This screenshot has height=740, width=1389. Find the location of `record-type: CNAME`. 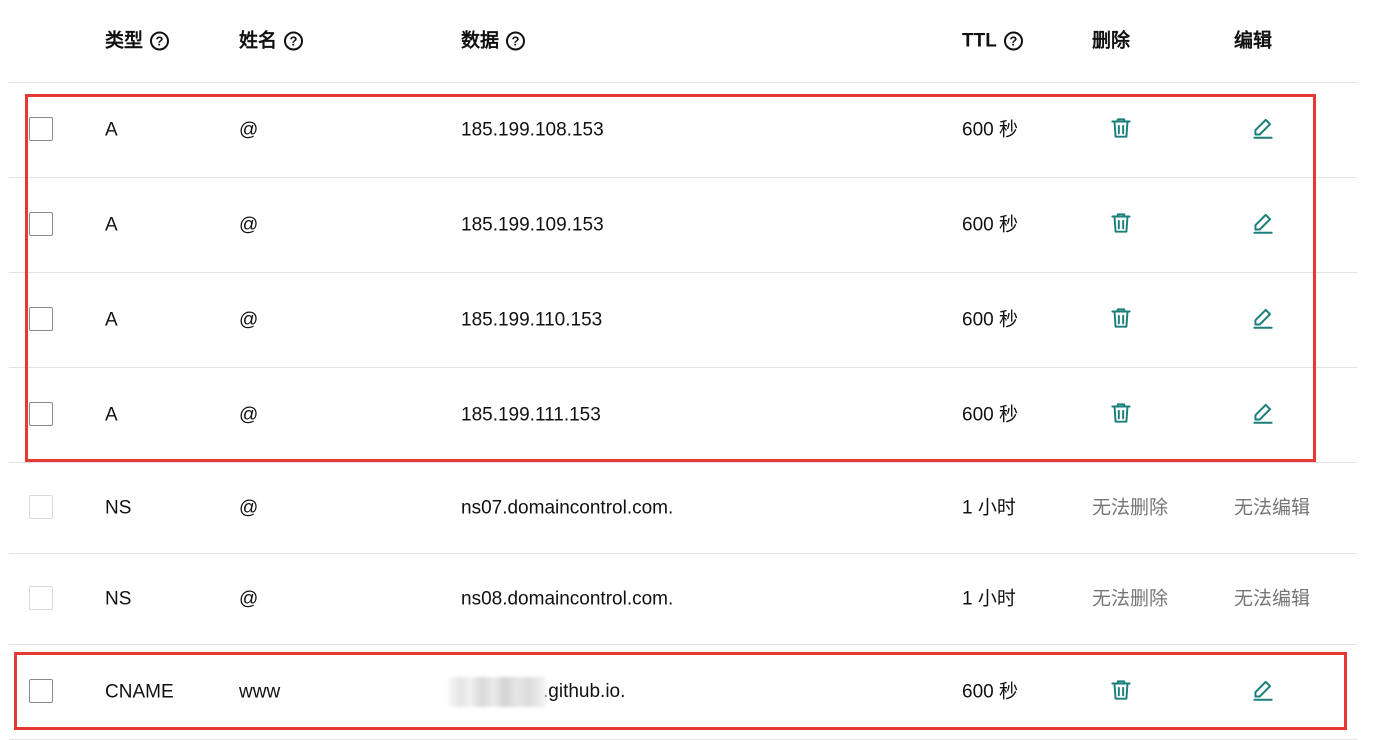

record-type: CNAME is located at coordinates (139, 692).